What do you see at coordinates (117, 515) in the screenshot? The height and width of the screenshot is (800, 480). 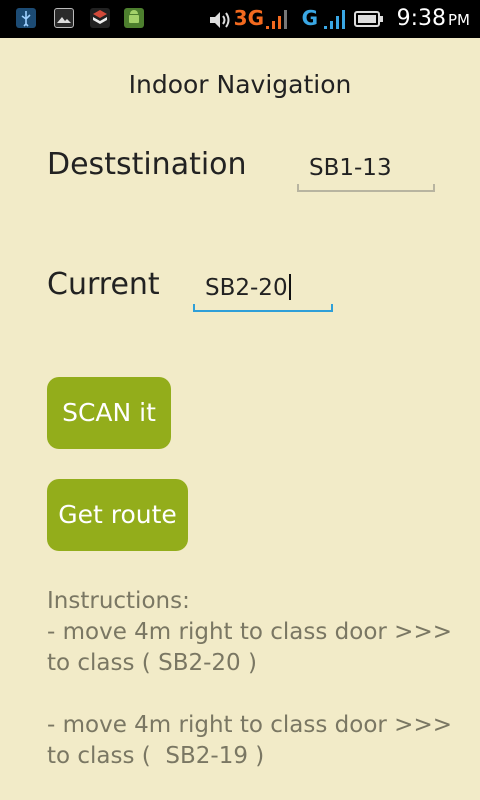 I see `get-route-button: Get route` at bounding box center [117, 515].